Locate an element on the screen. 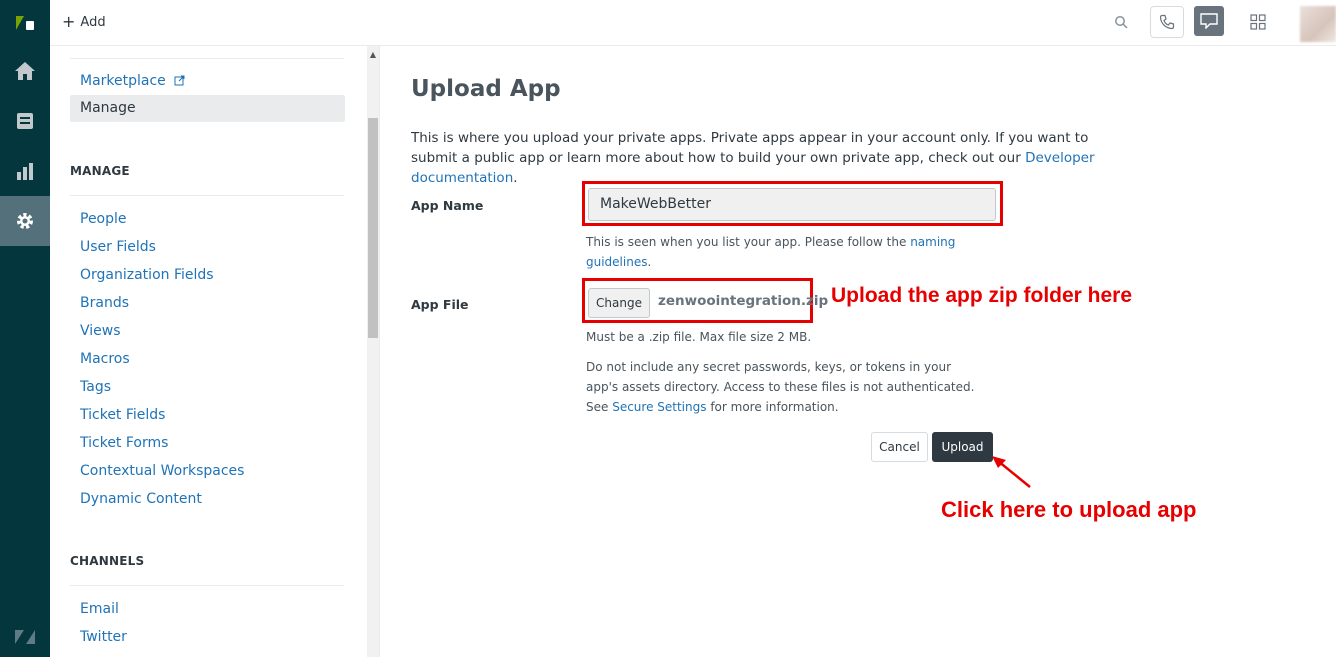 The width and height of the screenshot is (1336, 657). sidebar-item-email: Email is located at coordinates (99, 609).